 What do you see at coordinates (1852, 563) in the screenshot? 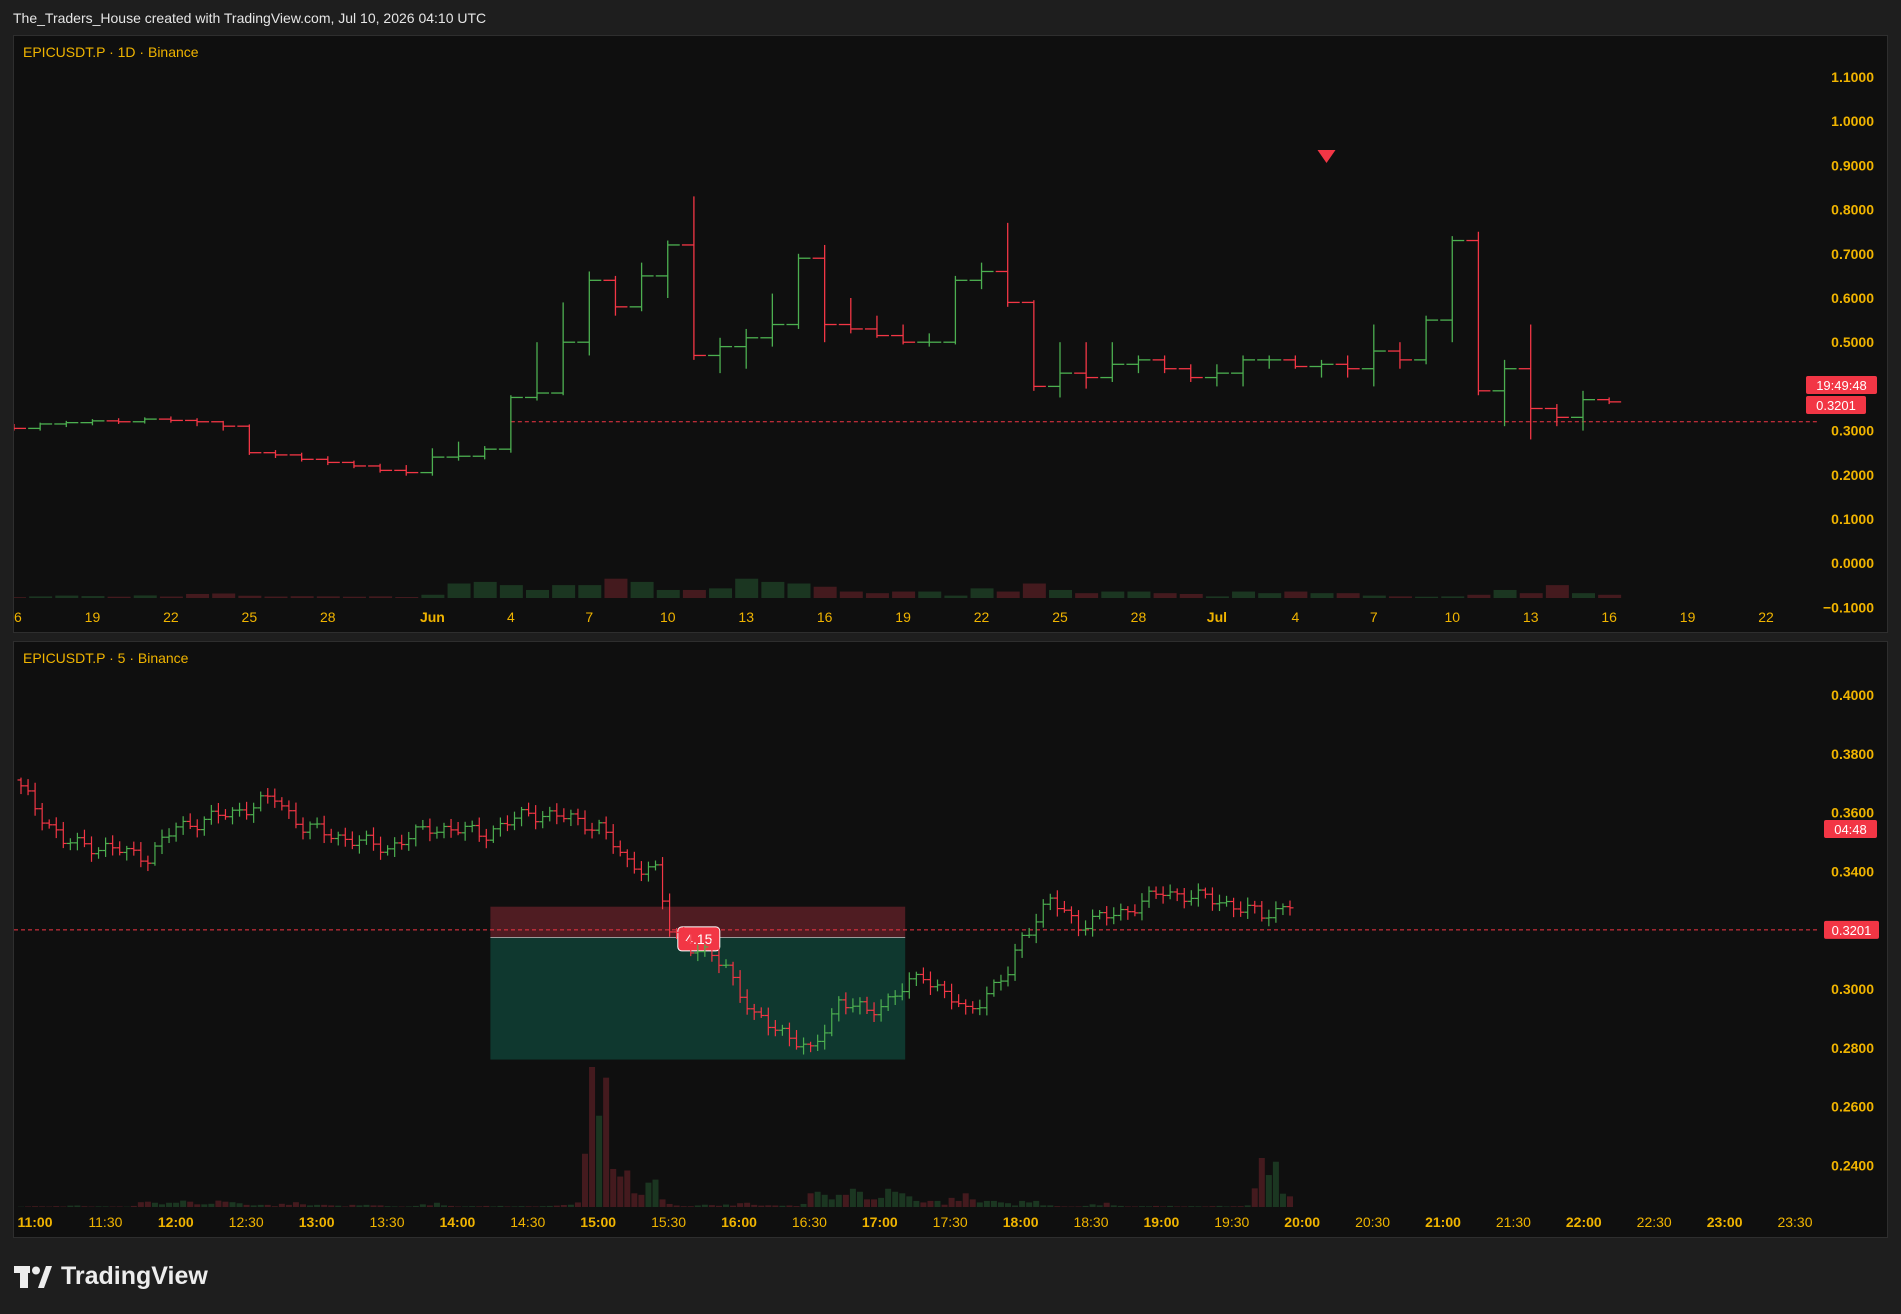
I see `price-axis-label: 0.0000` at bounding box center [1852, 563].